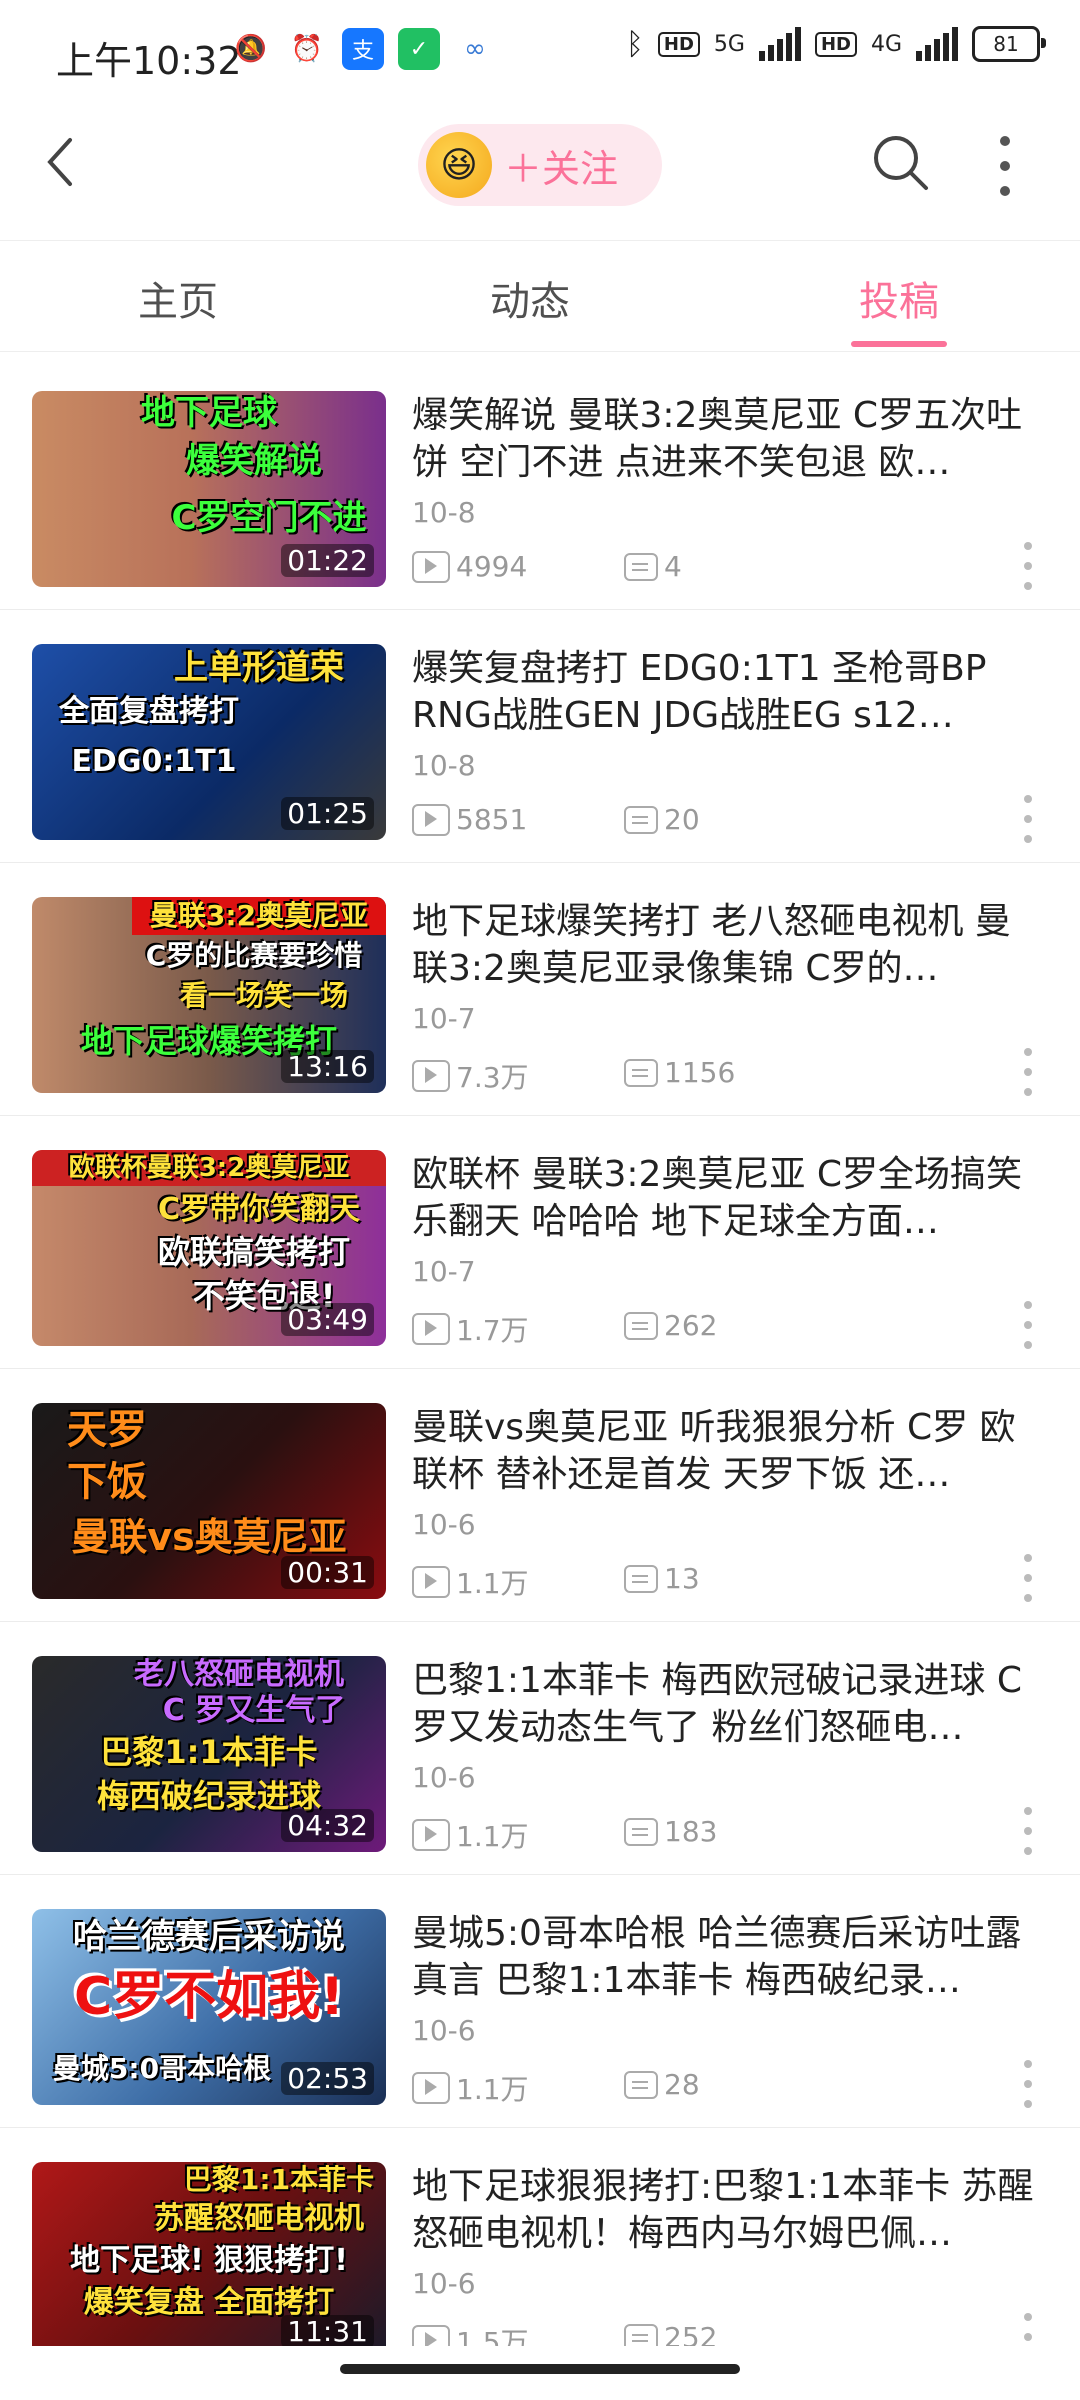 Image resolution: width=1080 pixels, height=2400 pixels. What do you see at coordinates (70, 167) in the screenshot?
I see `back-arrow-icon` at bounding box center [70, 167].